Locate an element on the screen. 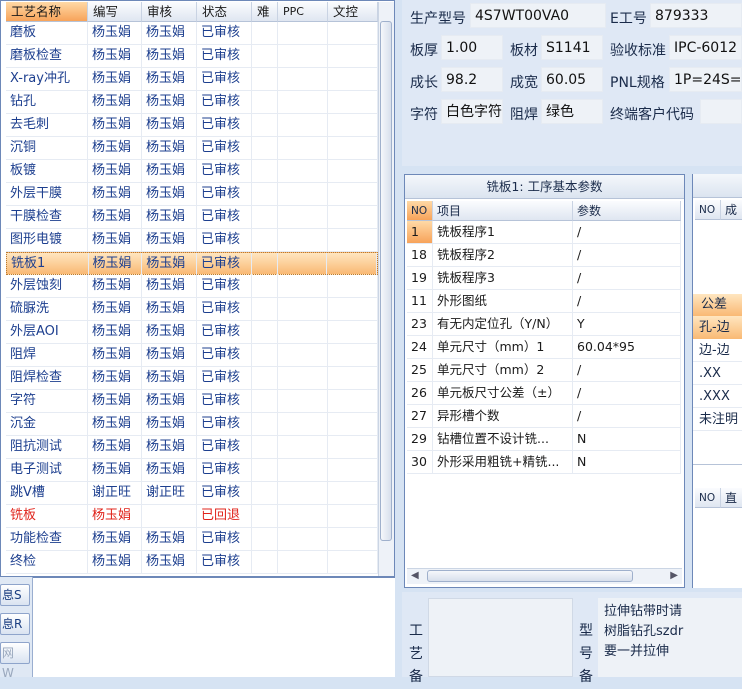  params-h-scroll-thumb is located at coordinates (530, 576).